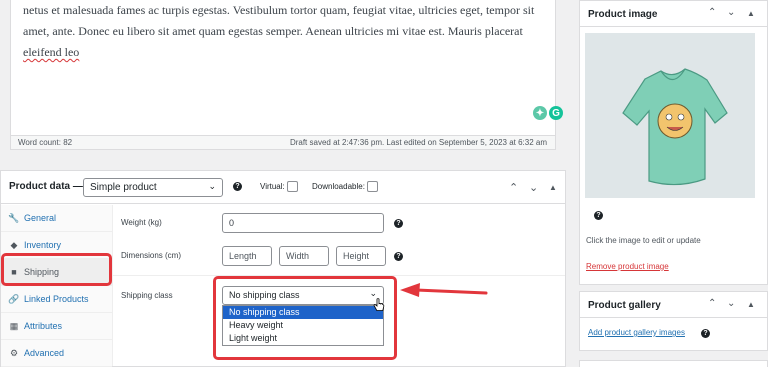  I want to click on gear-icon: ⚙, so click(14, 352).